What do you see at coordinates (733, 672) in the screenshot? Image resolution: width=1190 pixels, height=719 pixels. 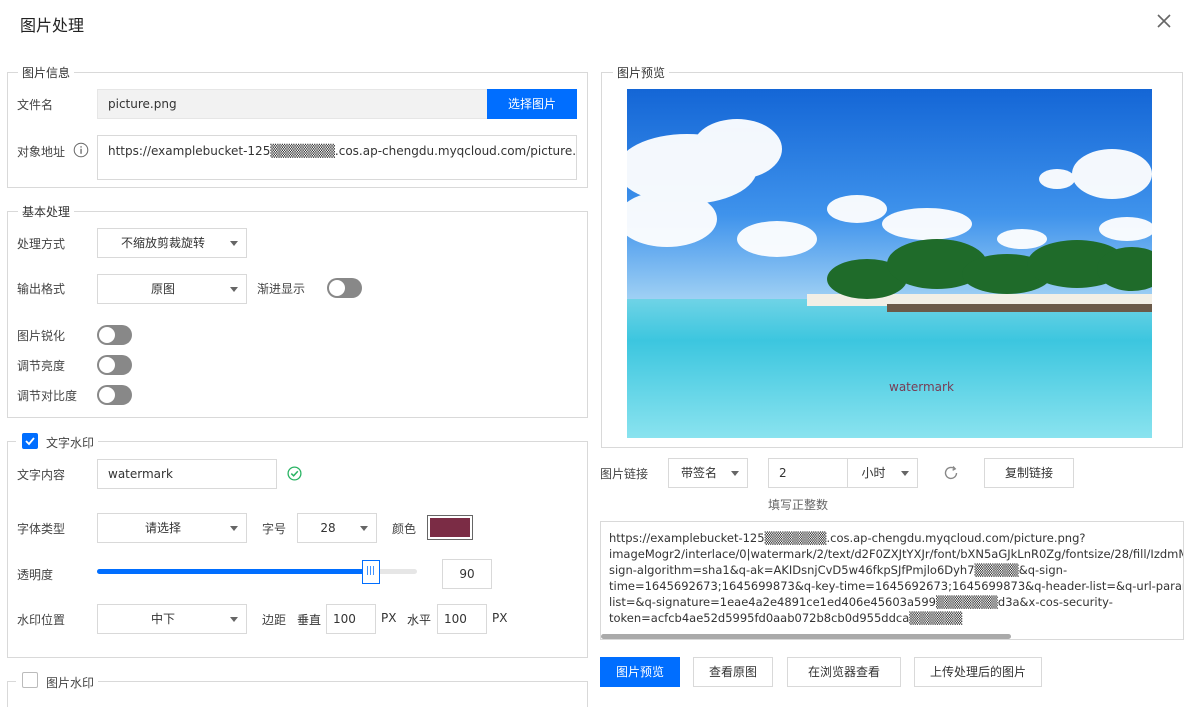 I see `view-original-button: 查看原图` at bounding box center [733, 672].